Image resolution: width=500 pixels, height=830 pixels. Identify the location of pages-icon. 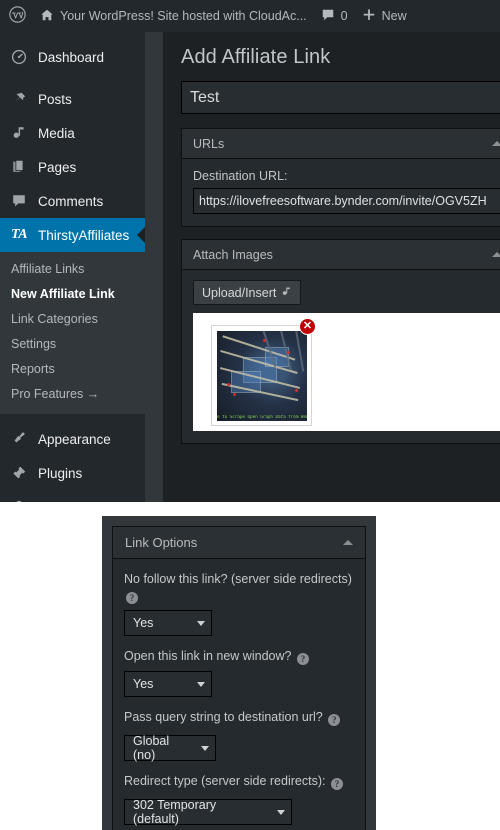
(19, 167).